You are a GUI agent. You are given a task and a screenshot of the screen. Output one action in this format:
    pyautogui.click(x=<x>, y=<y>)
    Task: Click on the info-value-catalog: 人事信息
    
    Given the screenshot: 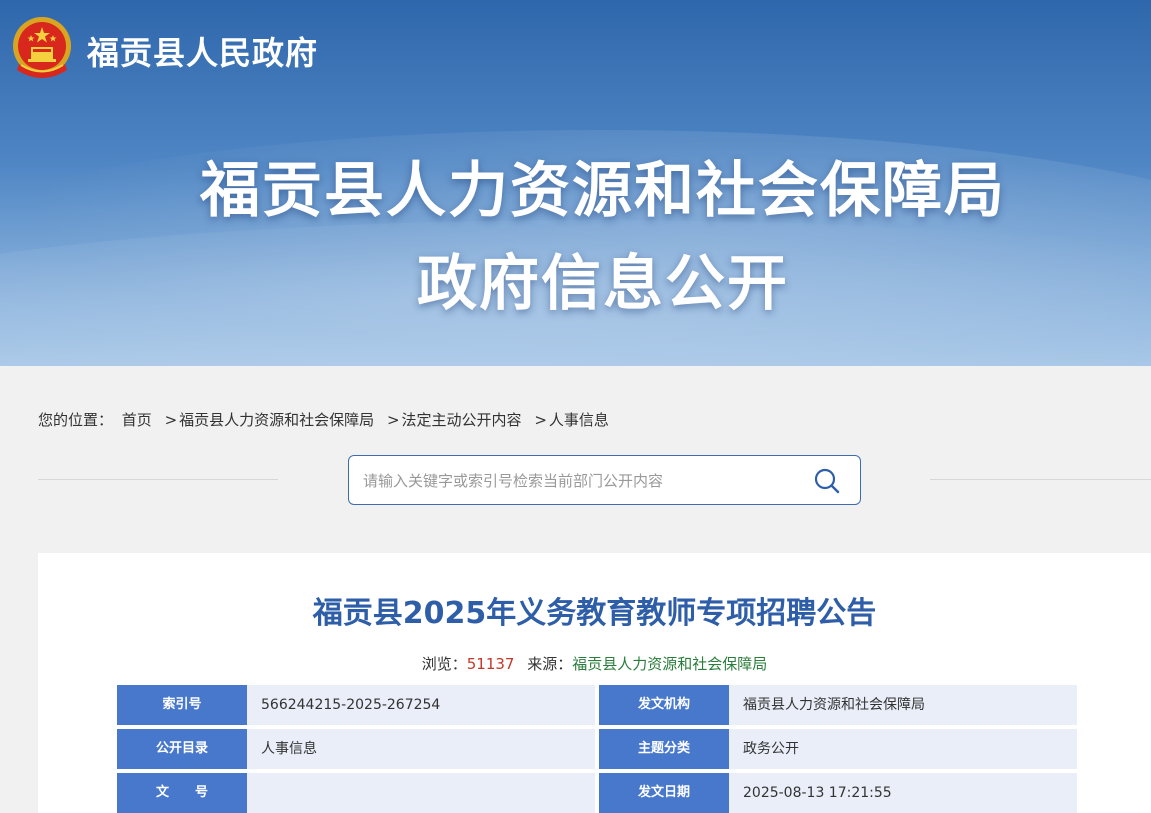 What is the action you would take?
    pyautogui.click(x=421, y=749)
    